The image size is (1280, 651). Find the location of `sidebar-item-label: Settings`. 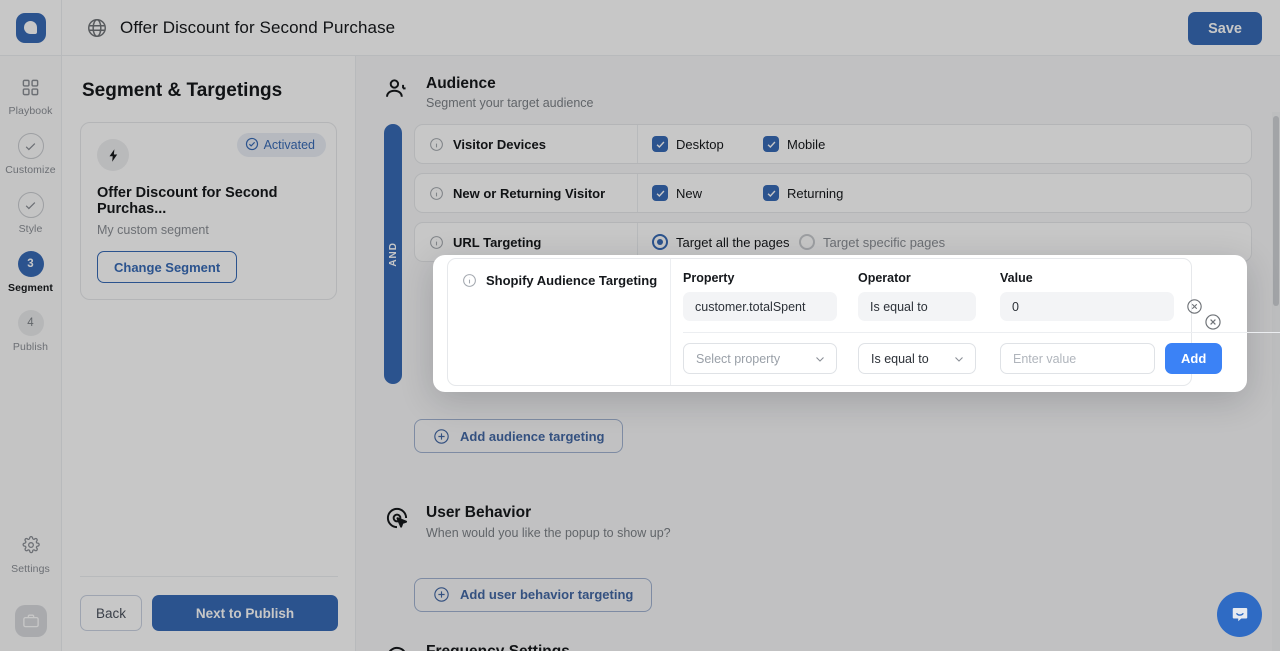

sidebar-item-label: Settings is located at coordinates (30, 569).